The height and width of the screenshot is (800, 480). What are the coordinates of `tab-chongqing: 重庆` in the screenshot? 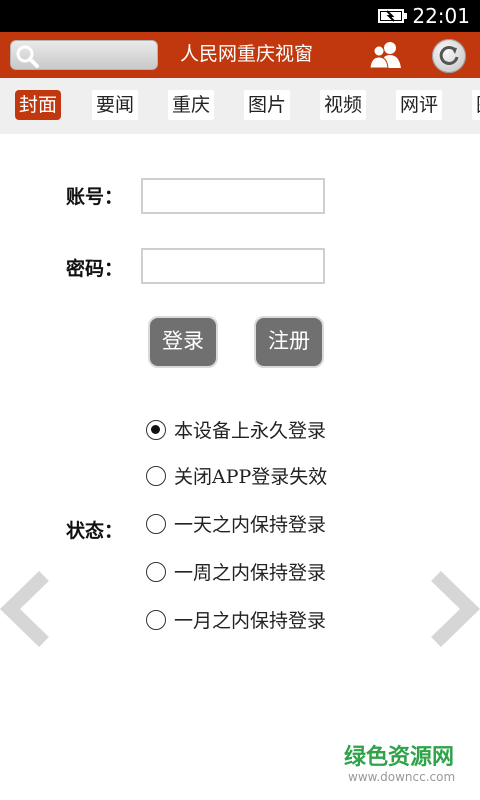 It's located at (191, 105).